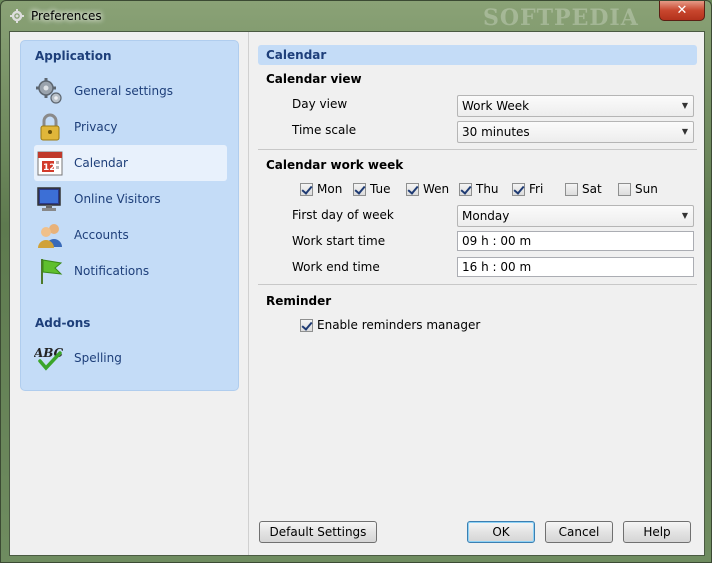 The height and width of the screenshot is (563, 712). I want to click on time-scale-label: Time scale, so click(324, 130).